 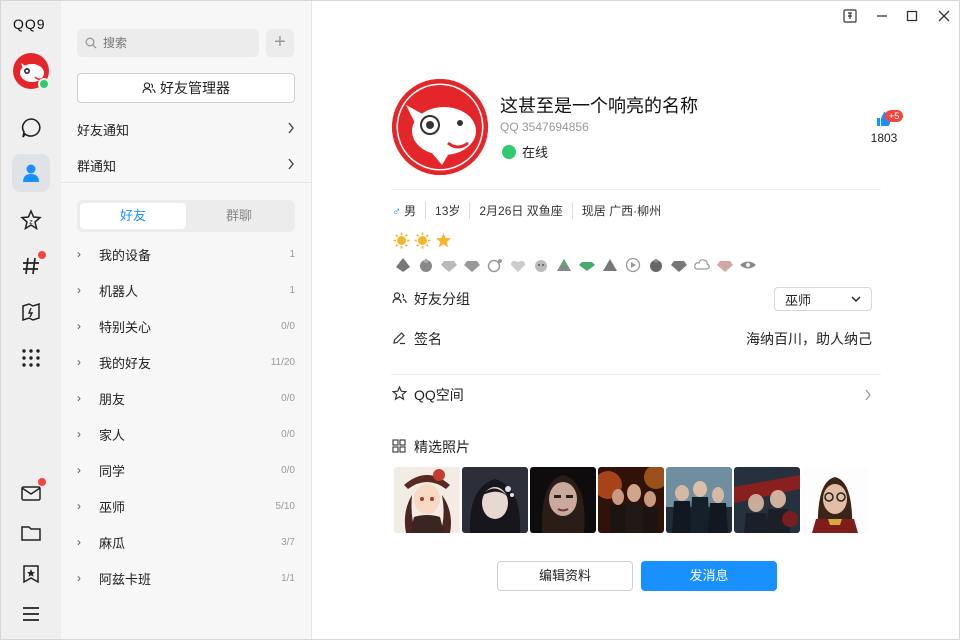 I want to click on search-box, so click(x=168, y=43).